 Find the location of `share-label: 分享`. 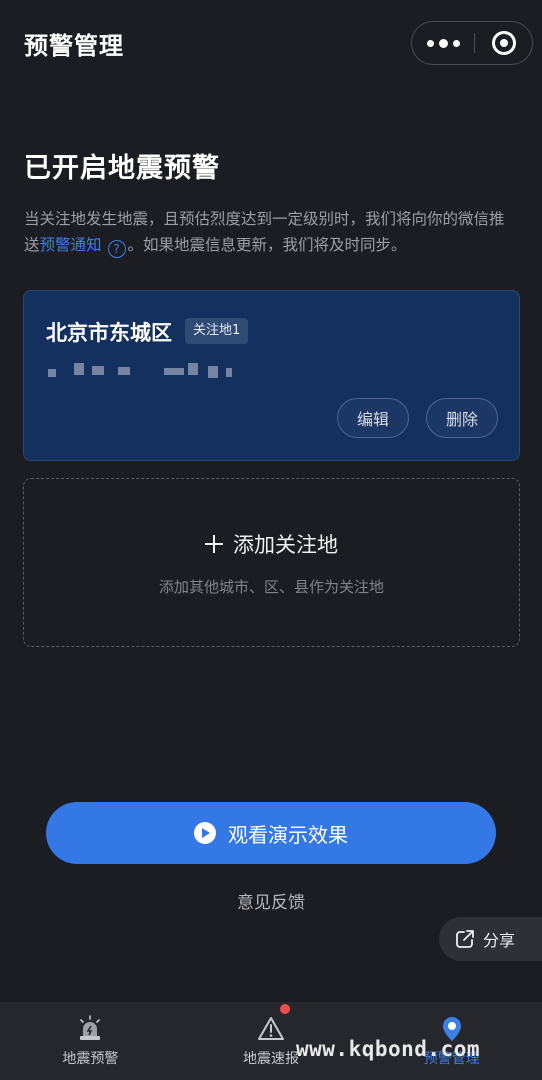

share-label: 分享 is located at coordinates (499, 940).